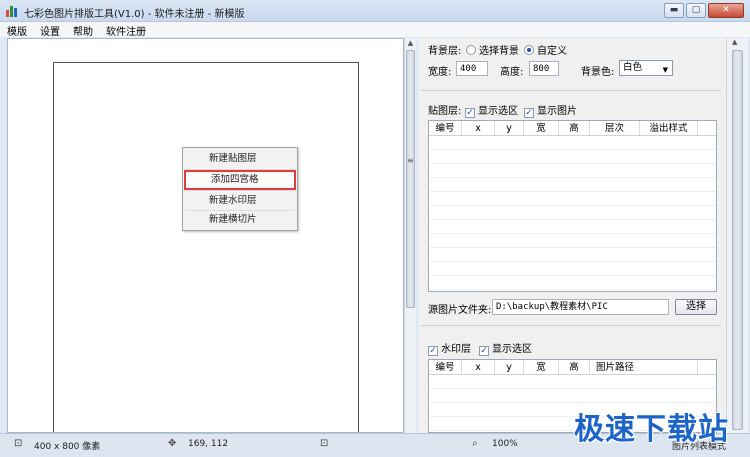 The width and height of the screenshot is (750, 457). Describe the element at coordinates (208, 444) in the screenshot. I see `status-cursor: 169, 112` at that location.